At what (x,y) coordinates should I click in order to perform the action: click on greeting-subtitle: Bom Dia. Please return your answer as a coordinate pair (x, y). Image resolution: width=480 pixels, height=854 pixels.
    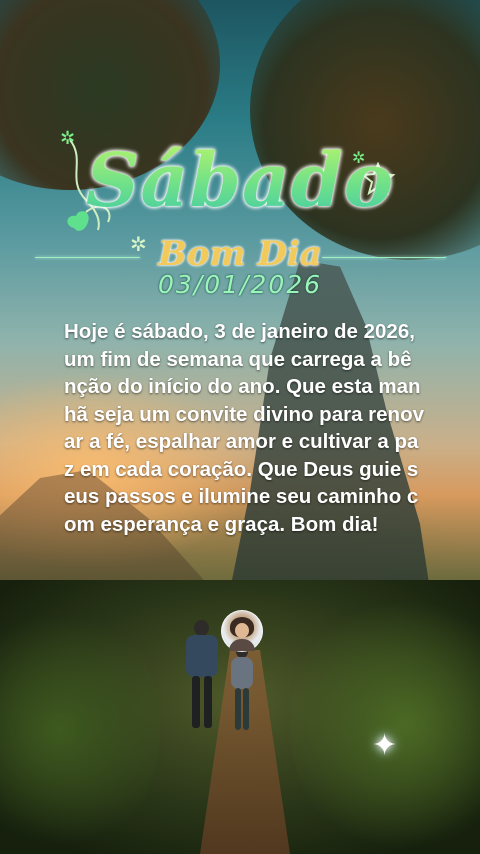
    Looking at the image, I should click on (240, 254).